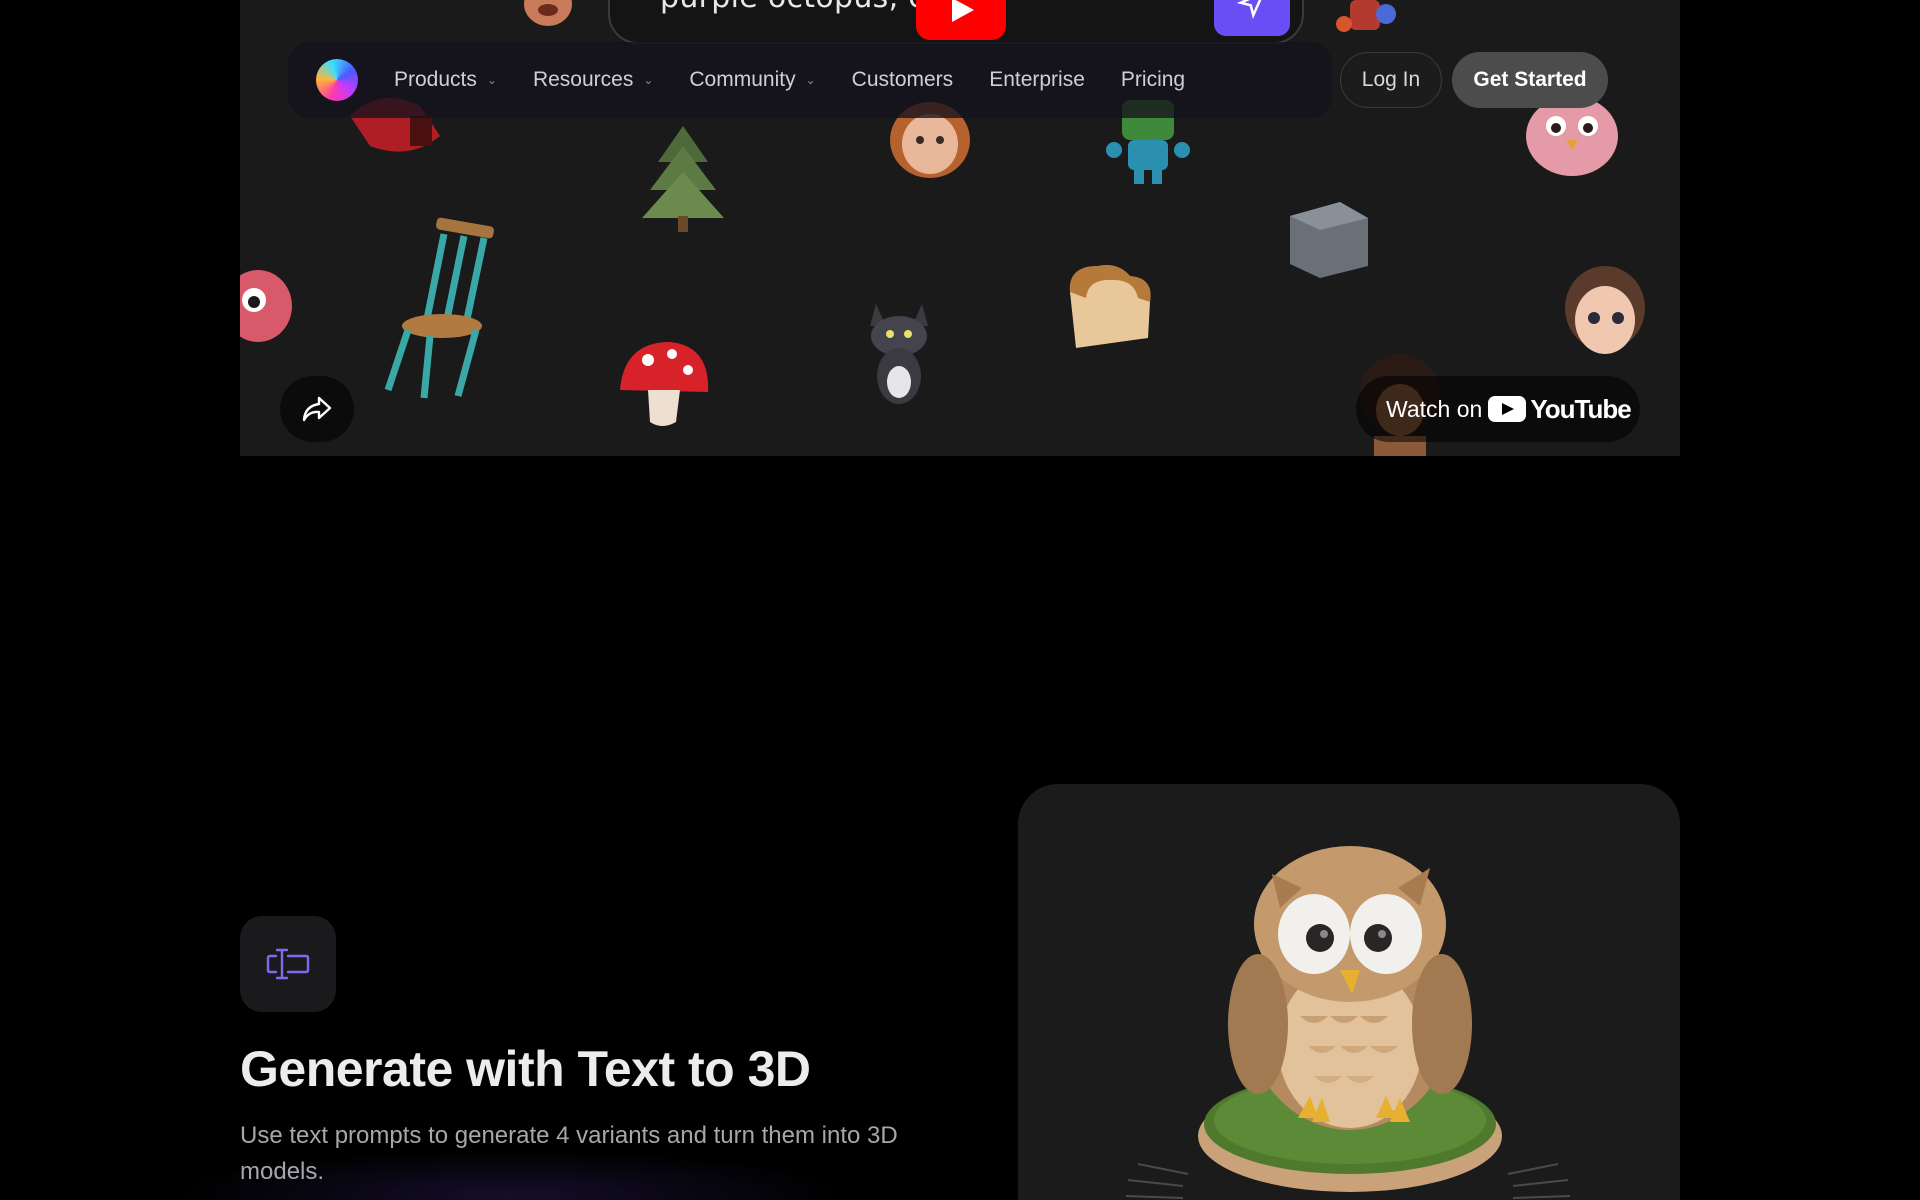 The width and height of the screenshot is (1920, 1200). What do you see at coordinates (583, 79) in the screenshot?
I see `nav-item-label: Resources` at bounding box center [583, 79].